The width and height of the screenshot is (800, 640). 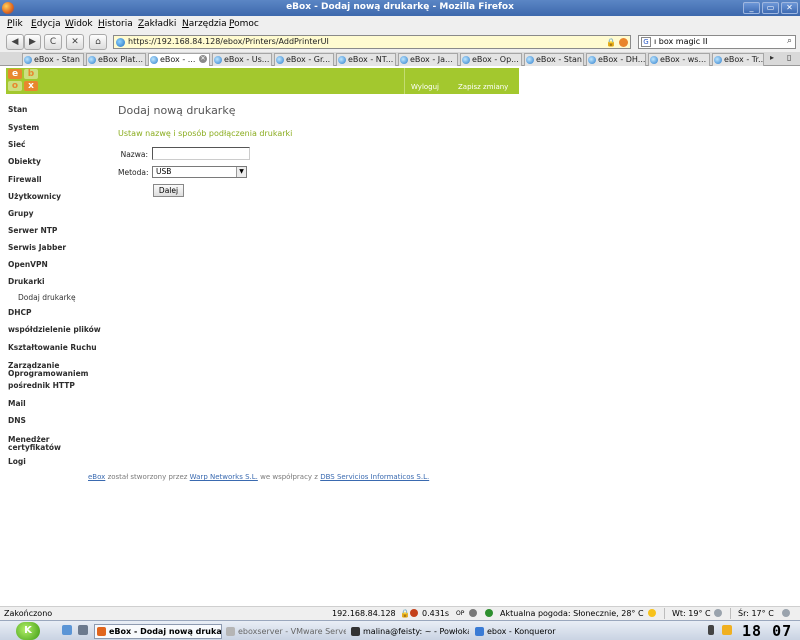 I want to click on site-identity-icon, so click(x=120, y=42).